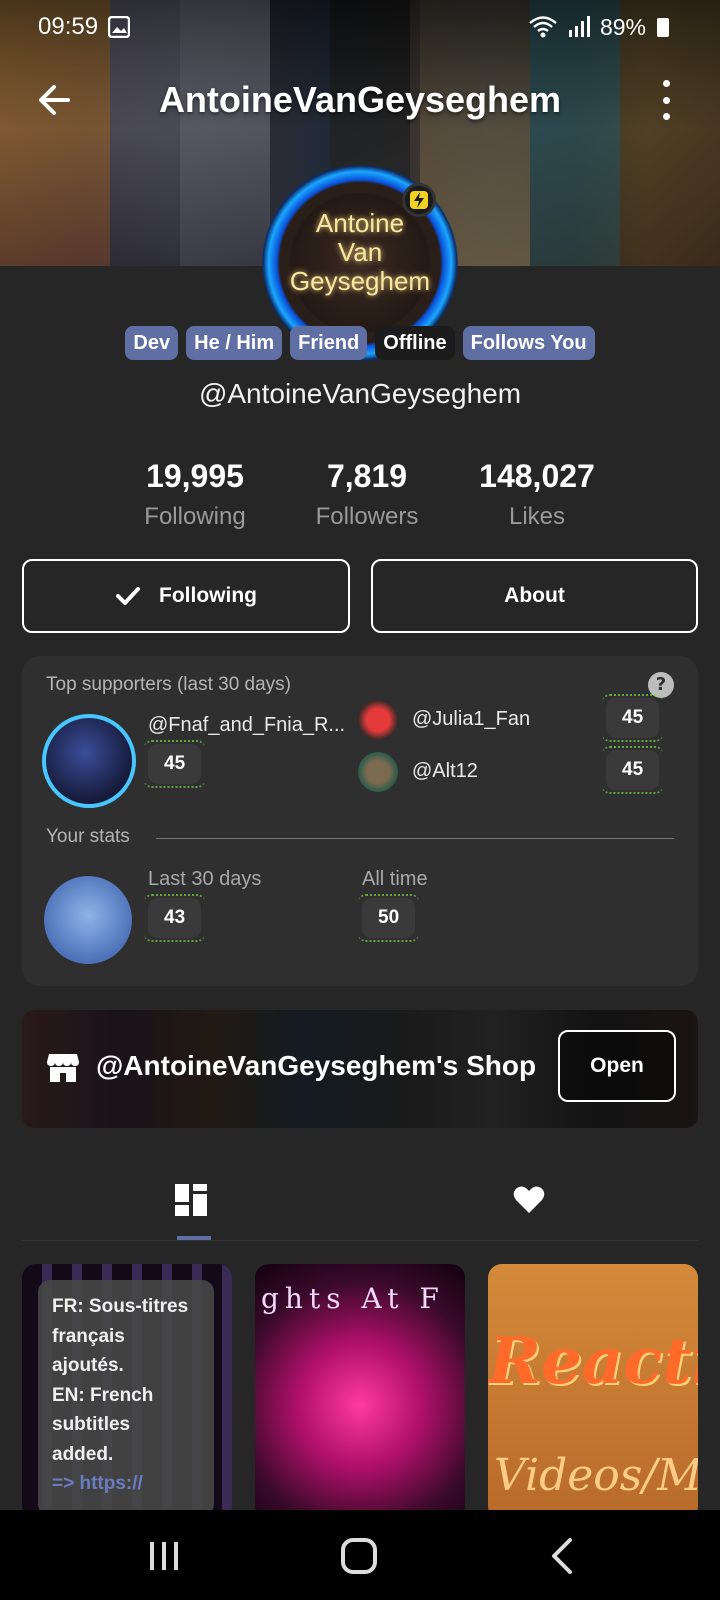 Image resolution: width=720 pixels, height=1600 pixels. I want to click on top-app-bar: AntoineVanGeyseghem, so click(360, 100).